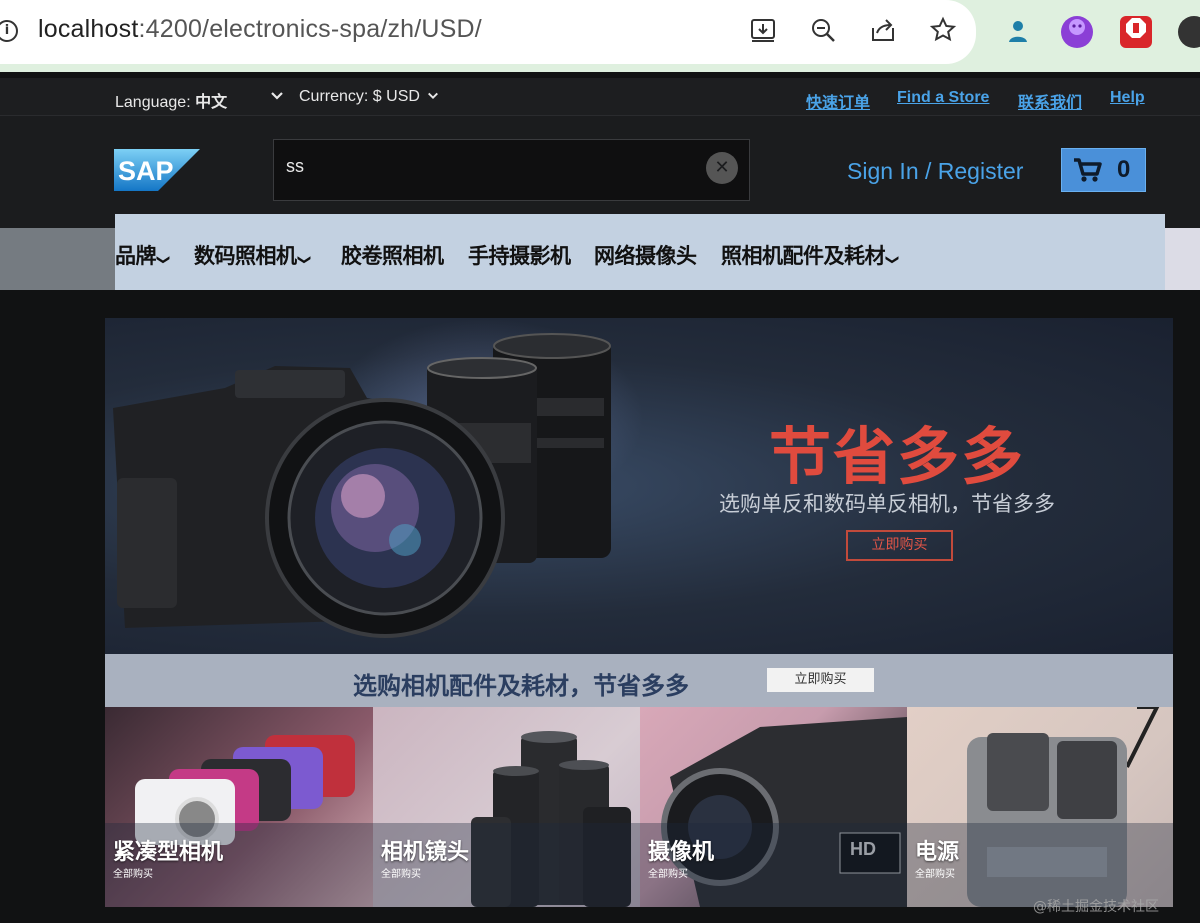  I want to click on promo-buy-now-button: 立即购买, so click(820, 680).